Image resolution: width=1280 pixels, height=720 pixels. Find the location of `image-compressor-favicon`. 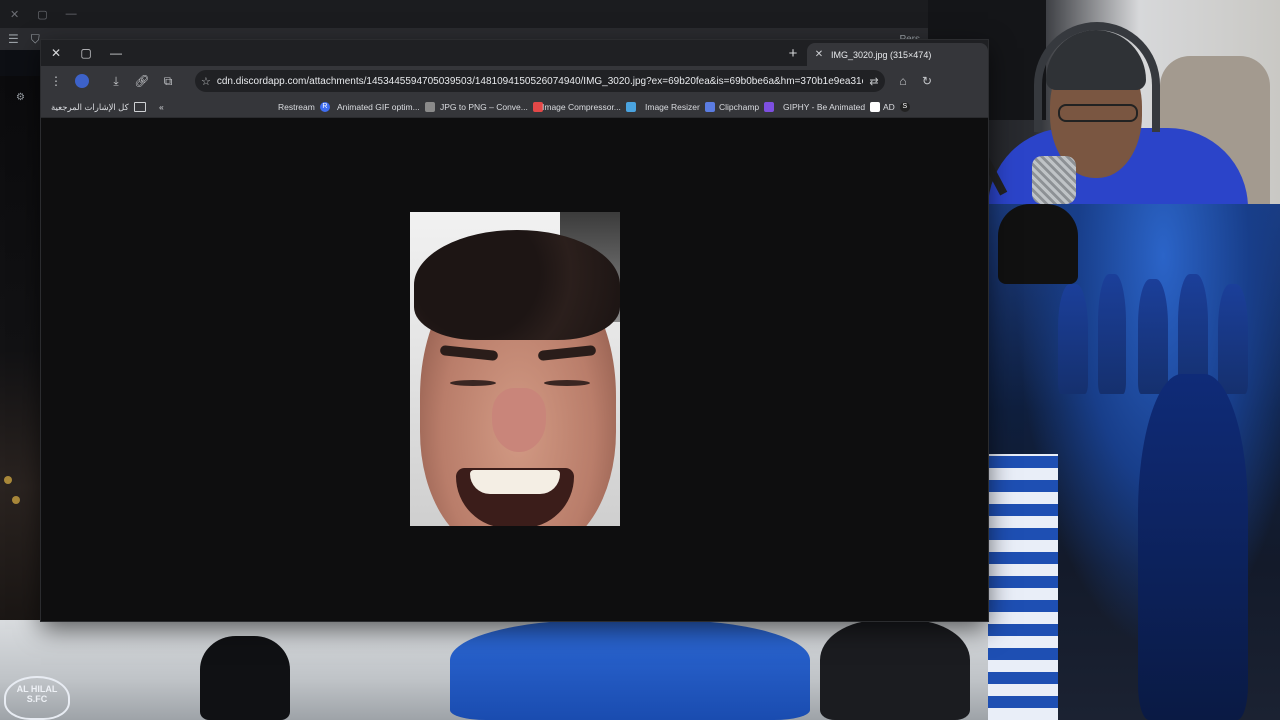

image-compressor-favicon is located at coordinates (630, 107).